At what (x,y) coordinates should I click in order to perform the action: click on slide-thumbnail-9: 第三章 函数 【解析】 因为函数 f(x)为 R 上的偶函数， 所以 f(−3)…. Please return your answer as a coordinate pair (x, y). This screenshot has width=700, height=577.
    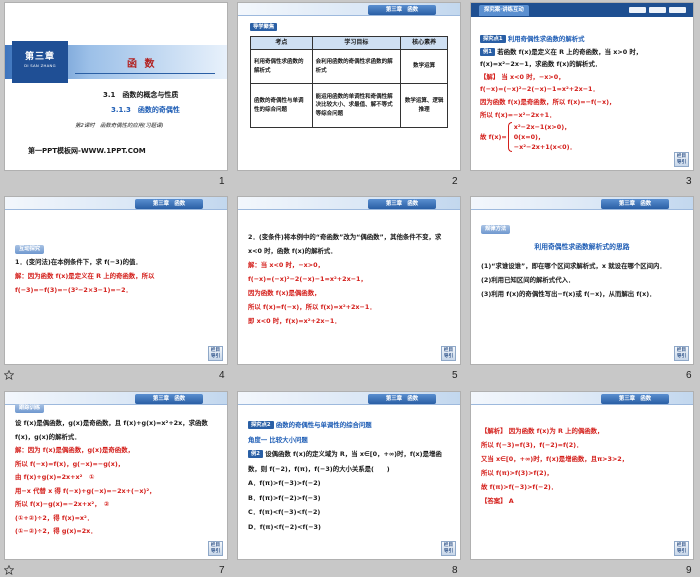
    Looking at the image, I should click on (582, 475).